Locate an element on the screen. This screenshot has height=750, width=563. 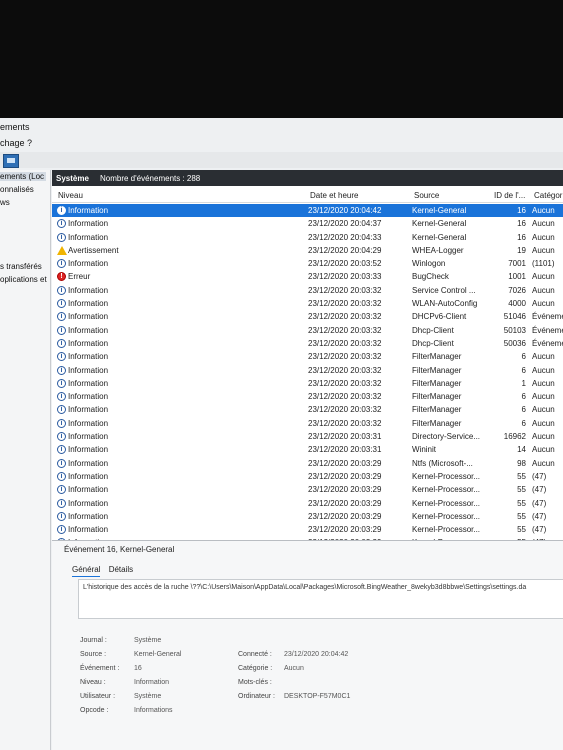
nav-item-custom-views: onnalisés is located at coordinates (17, 189).